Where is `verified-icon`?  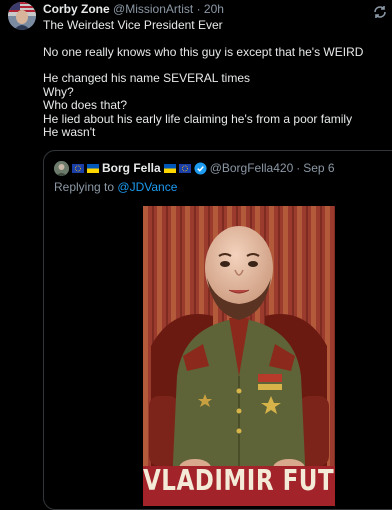 verified-icon is located at coordinates (200, 168).